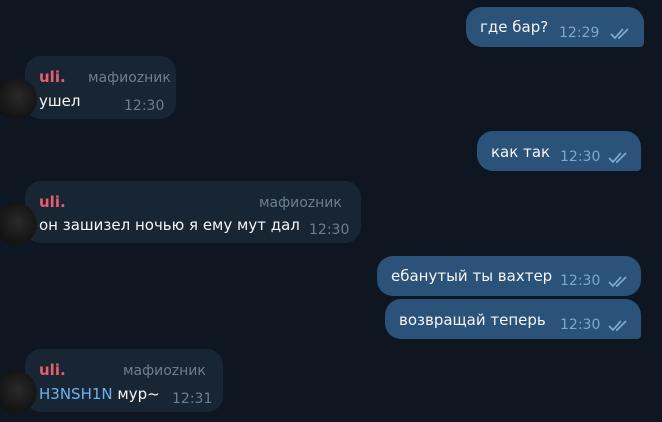 This screenshot has width=662, height=422. I want to click on message-bubble-outgoing: возвращай теперь 12:30, so click(513, 319).